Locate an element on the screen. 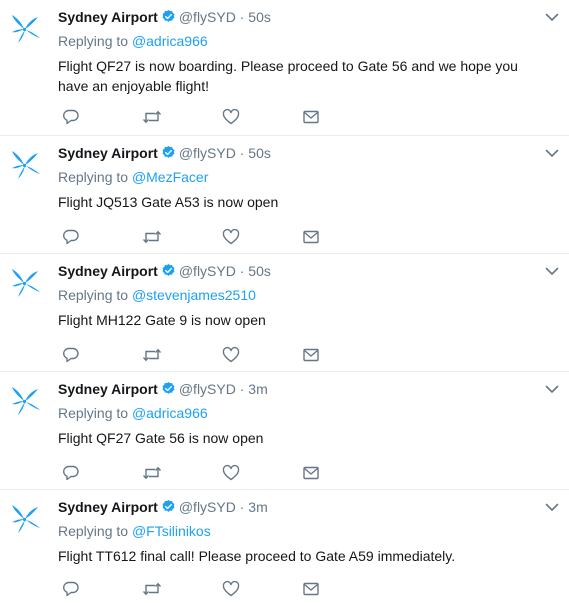  tweet-text: Flight QF27 Gate 56 is now open is located at coordinates (161, 438).